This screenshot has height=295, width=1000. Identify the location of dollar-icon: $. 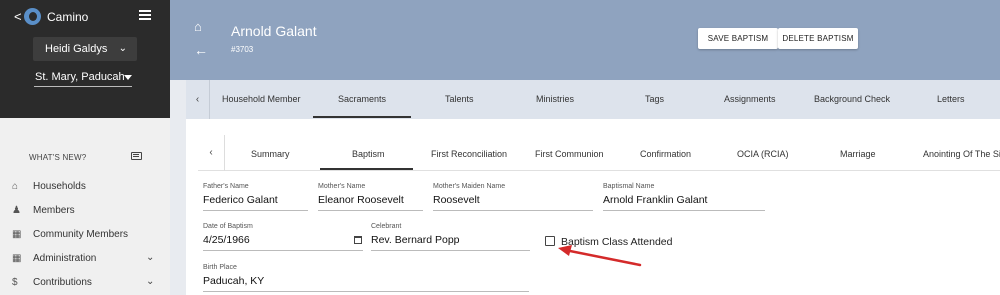
(15, 282).